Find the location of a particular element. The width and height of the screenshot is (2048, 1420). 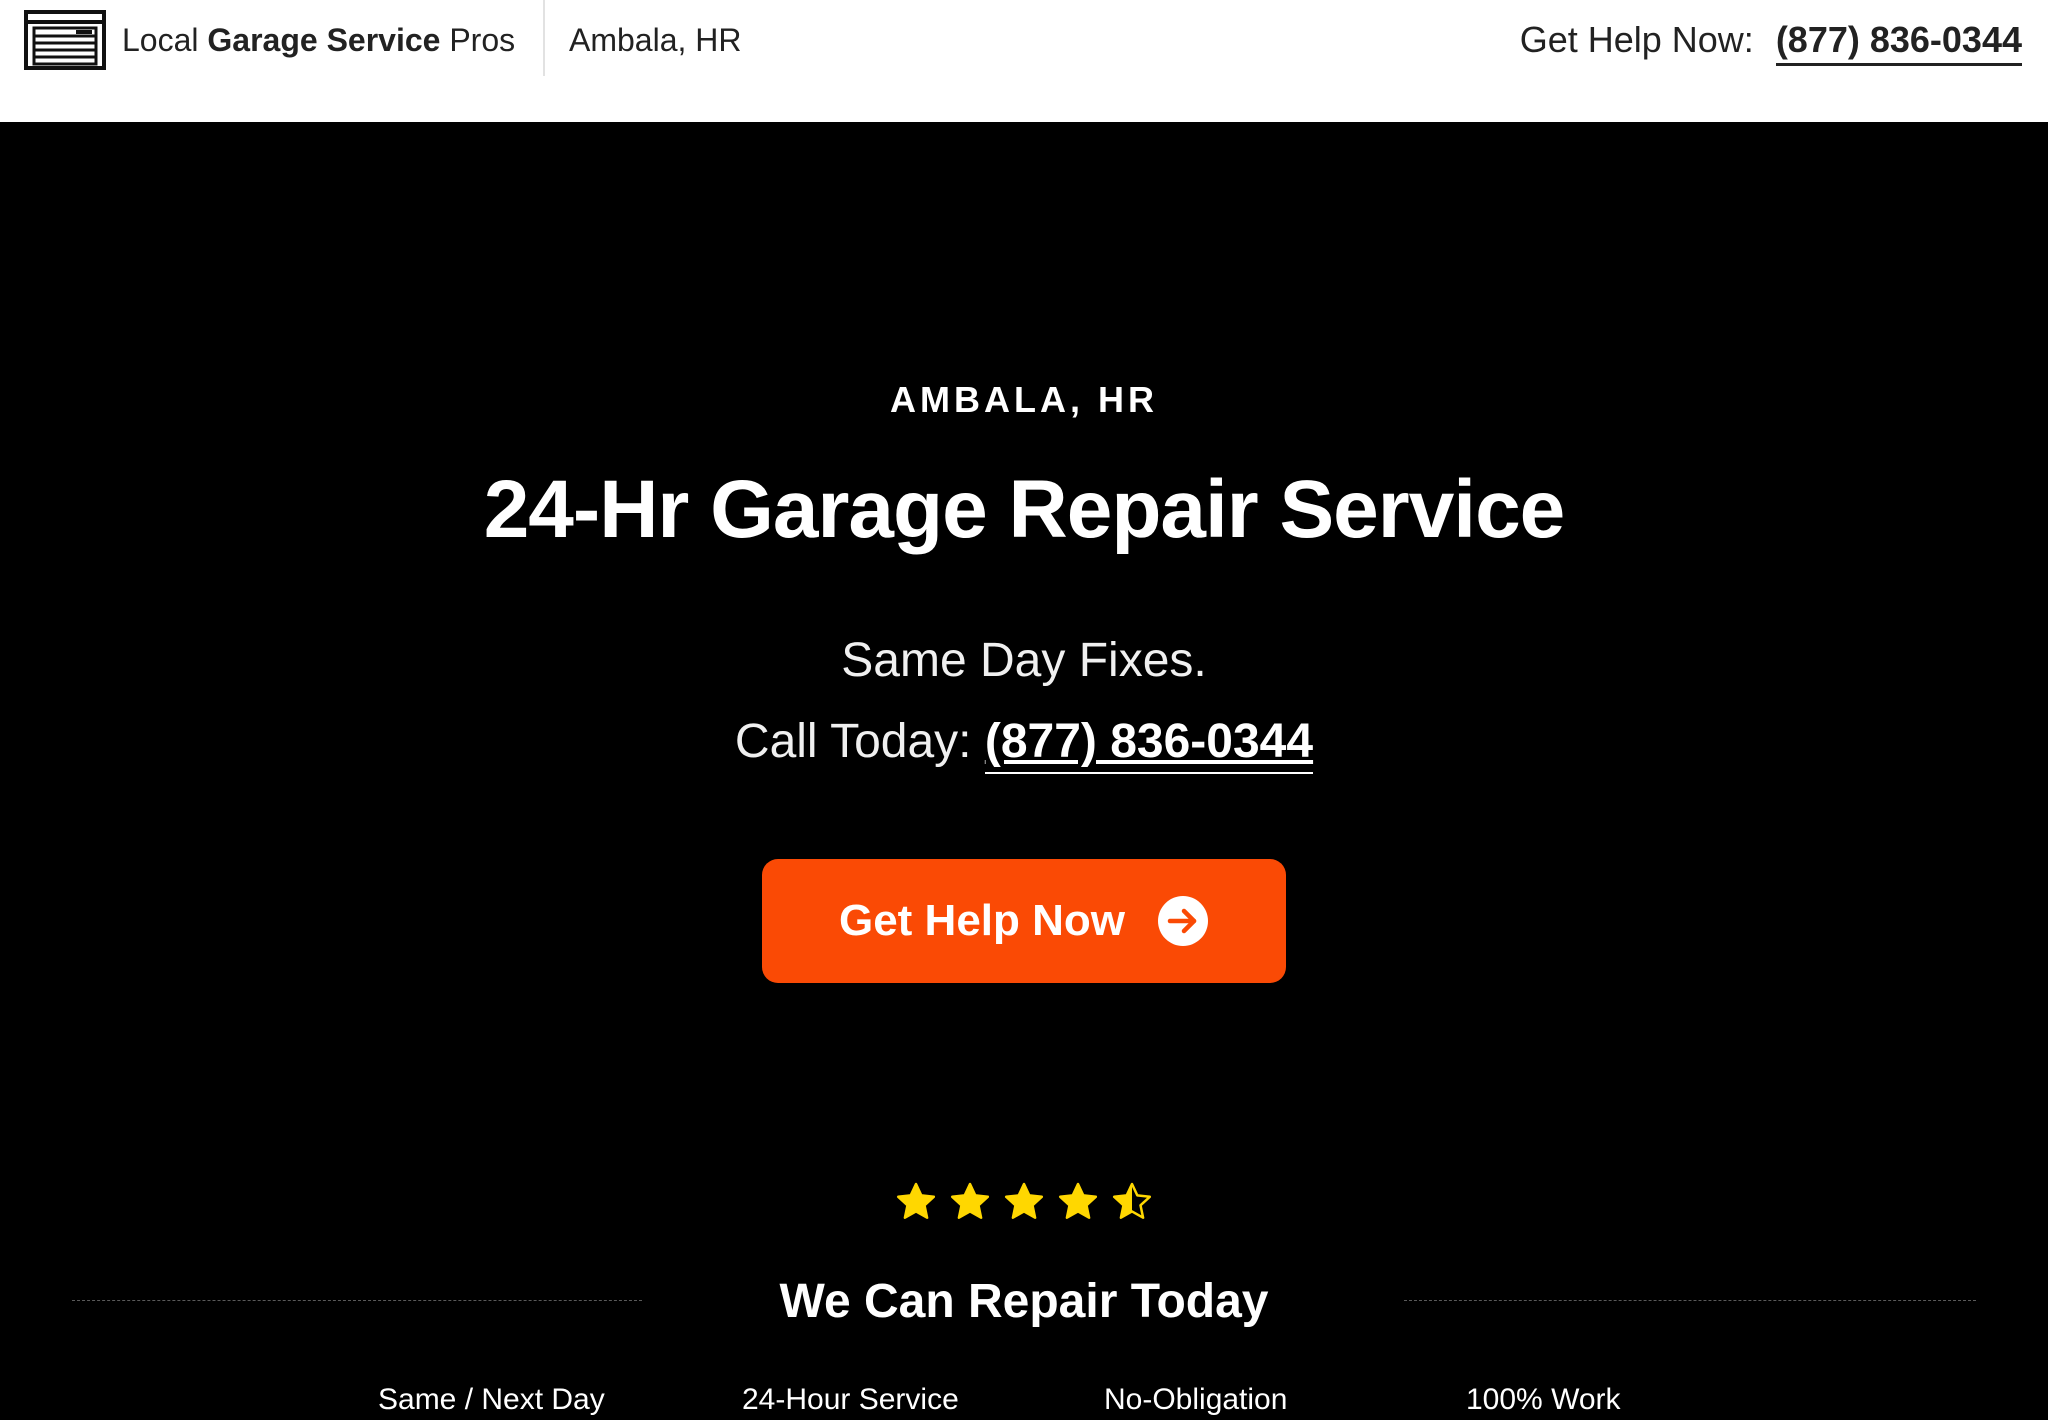

header-divider is located at coordinates (544, 38).